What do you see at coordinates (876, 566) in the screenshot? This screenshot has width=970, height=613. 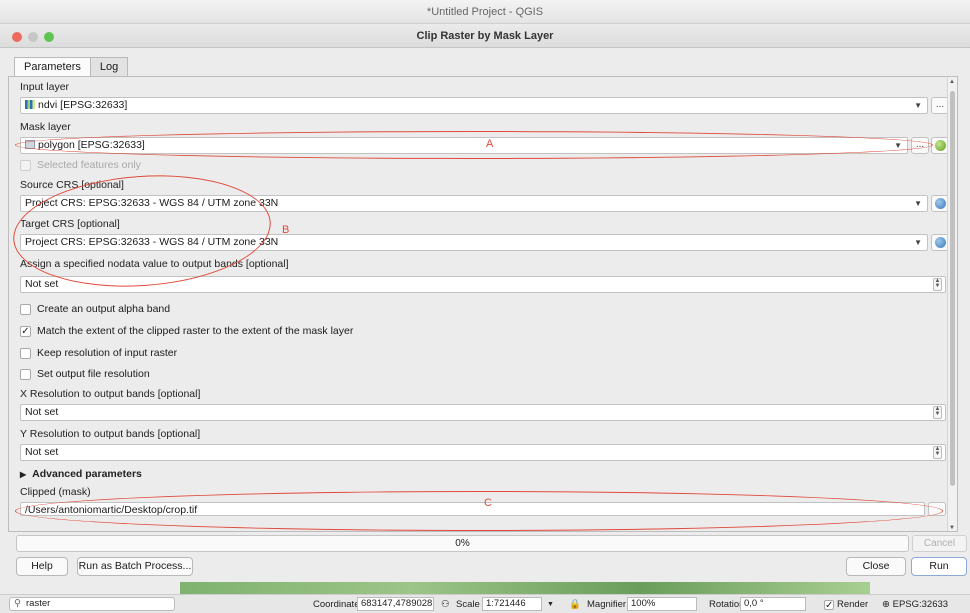 I see `close-button: Close` at bounding box center [876, 566].